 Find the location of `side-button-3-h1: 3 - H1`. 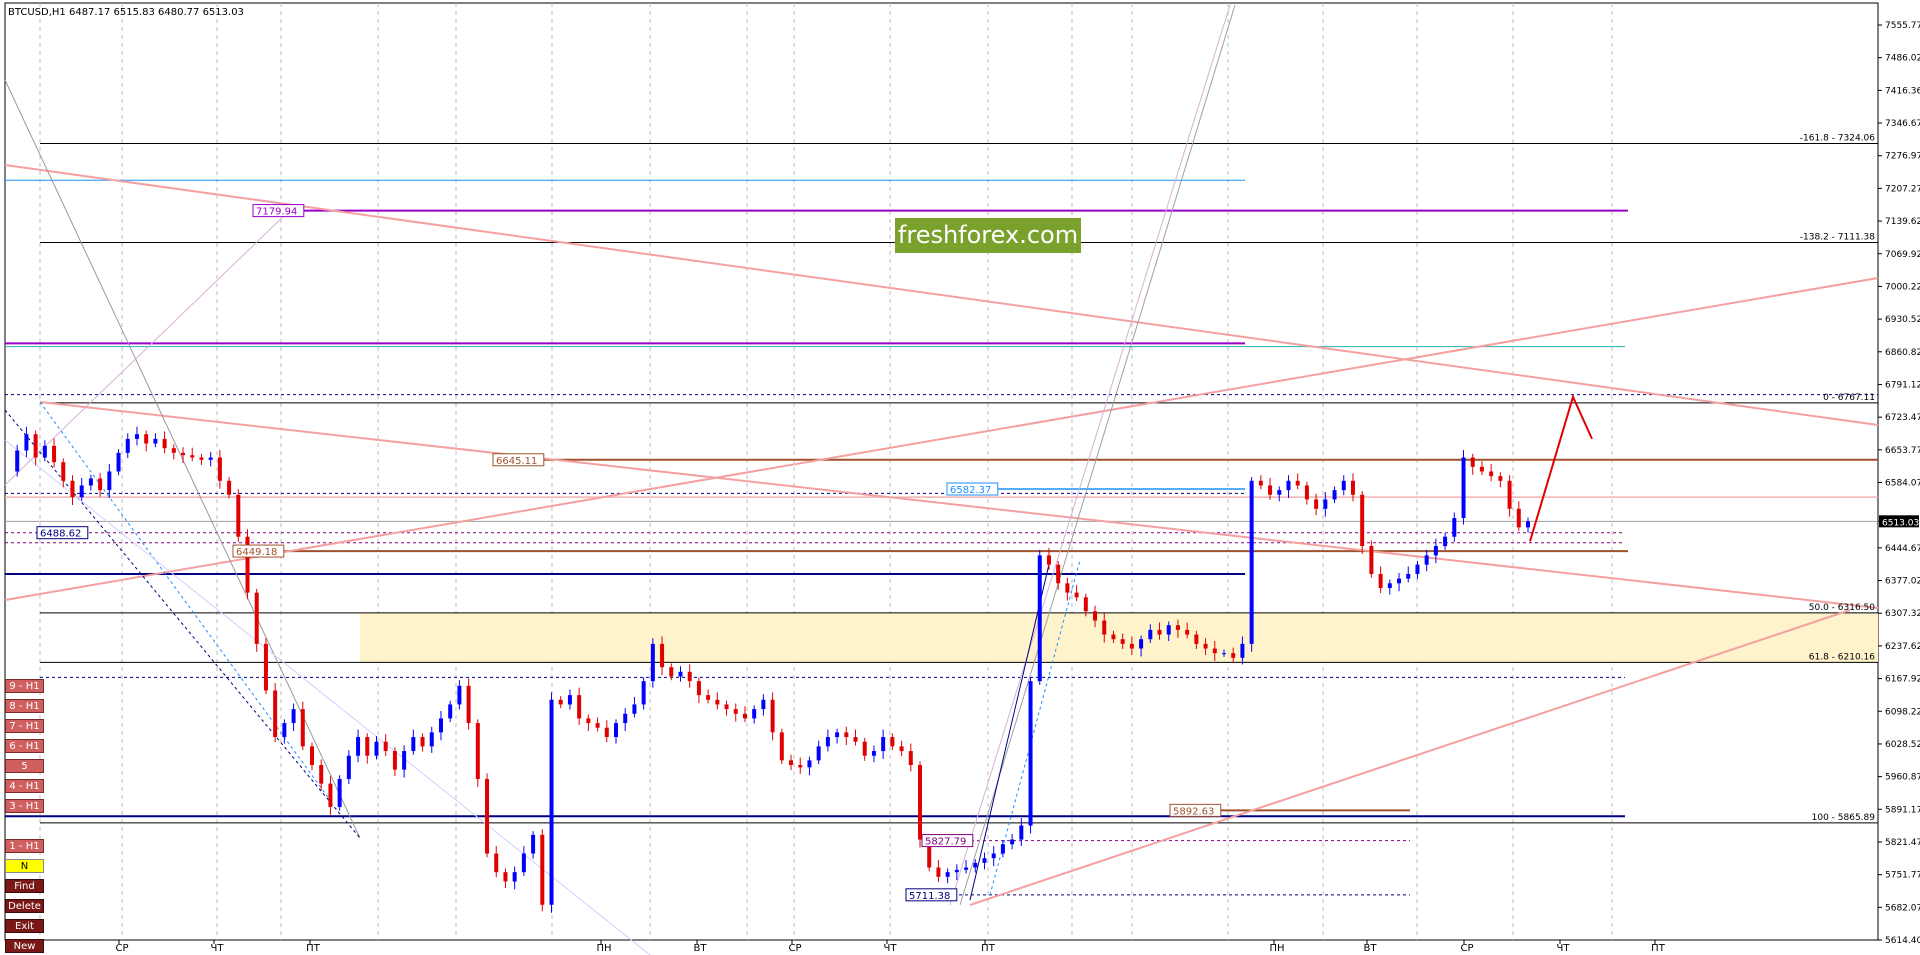

side-button-3-h1: 3 - H1 is located at coordinates (24, 806).